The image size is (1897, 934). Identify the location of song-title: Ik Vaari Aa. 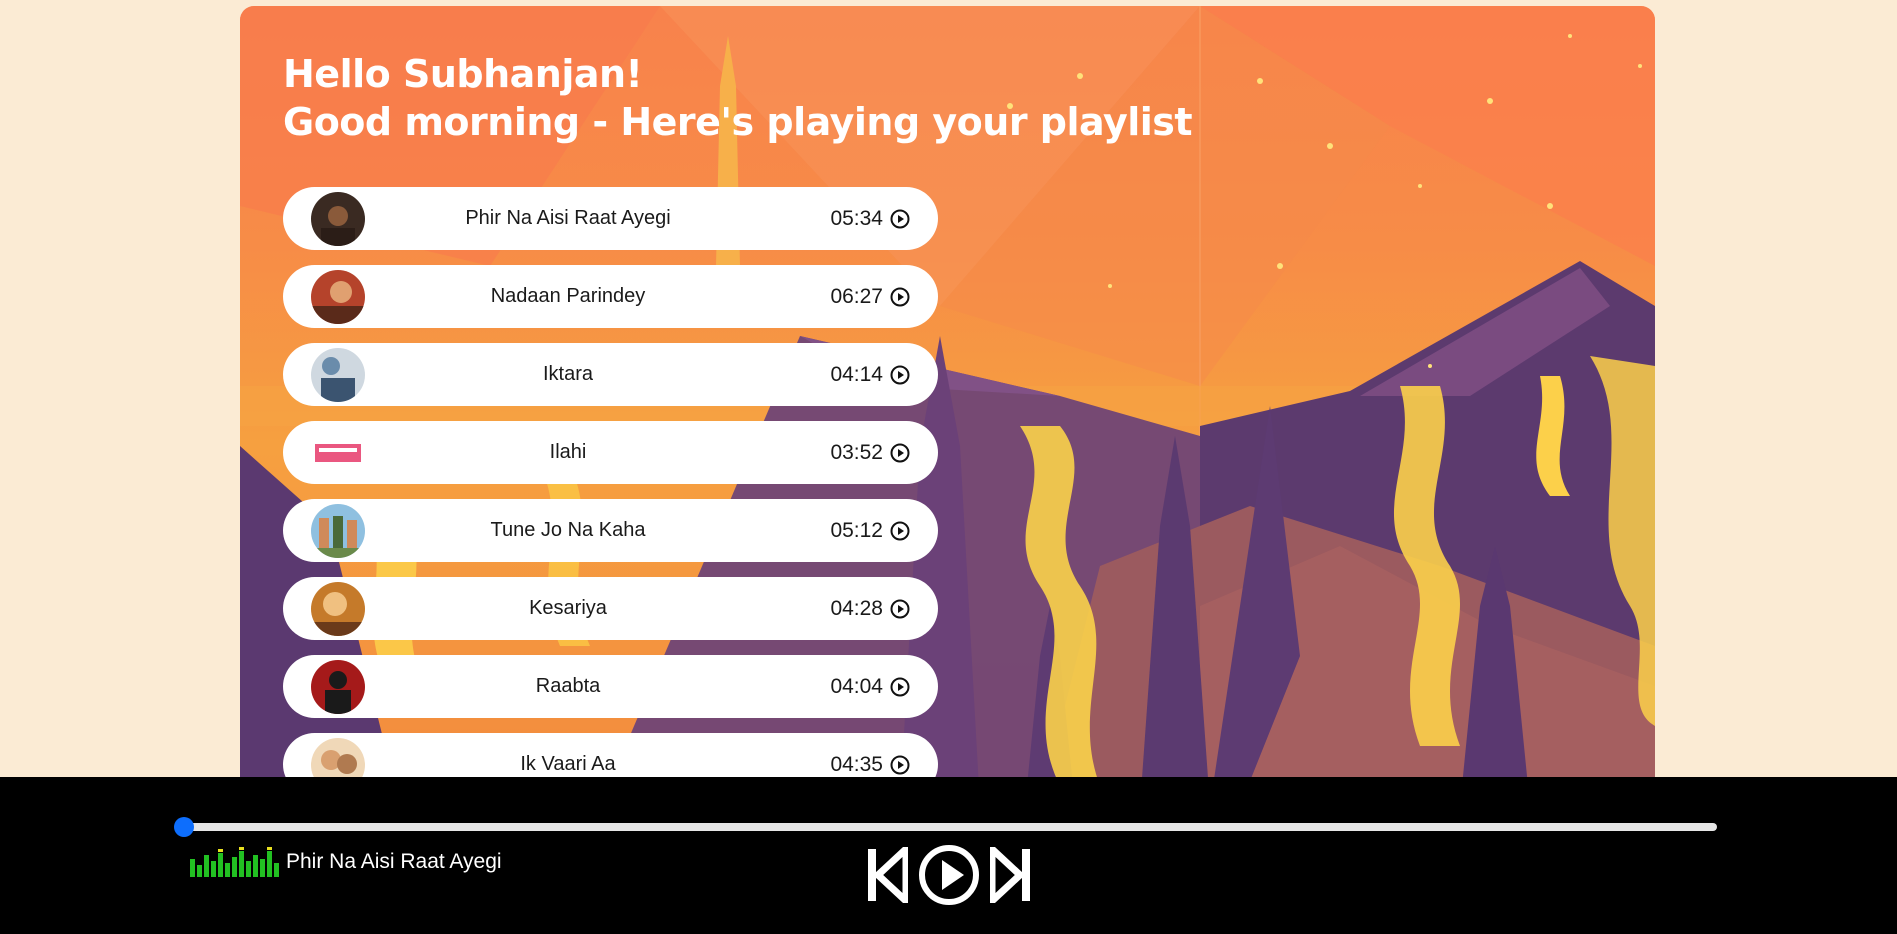
(568, 764).